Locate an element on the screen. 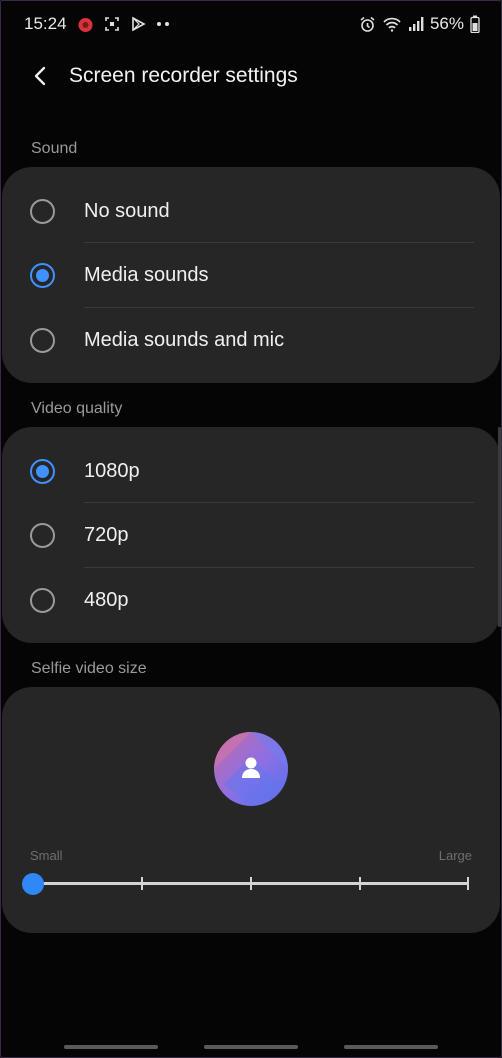  sound-option-media-sounds: Media sounds is located at coordinates (251, 275).